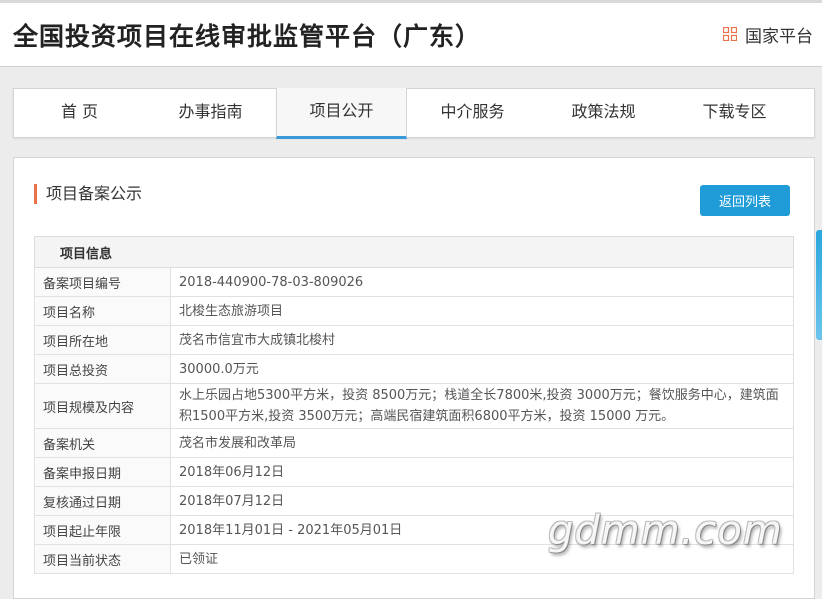 Image resolution: width=822 pixels, height=599 pixels. I want to click on site-title: 全国投资项目在线审批监管平台（广东）, so click(247, 36).